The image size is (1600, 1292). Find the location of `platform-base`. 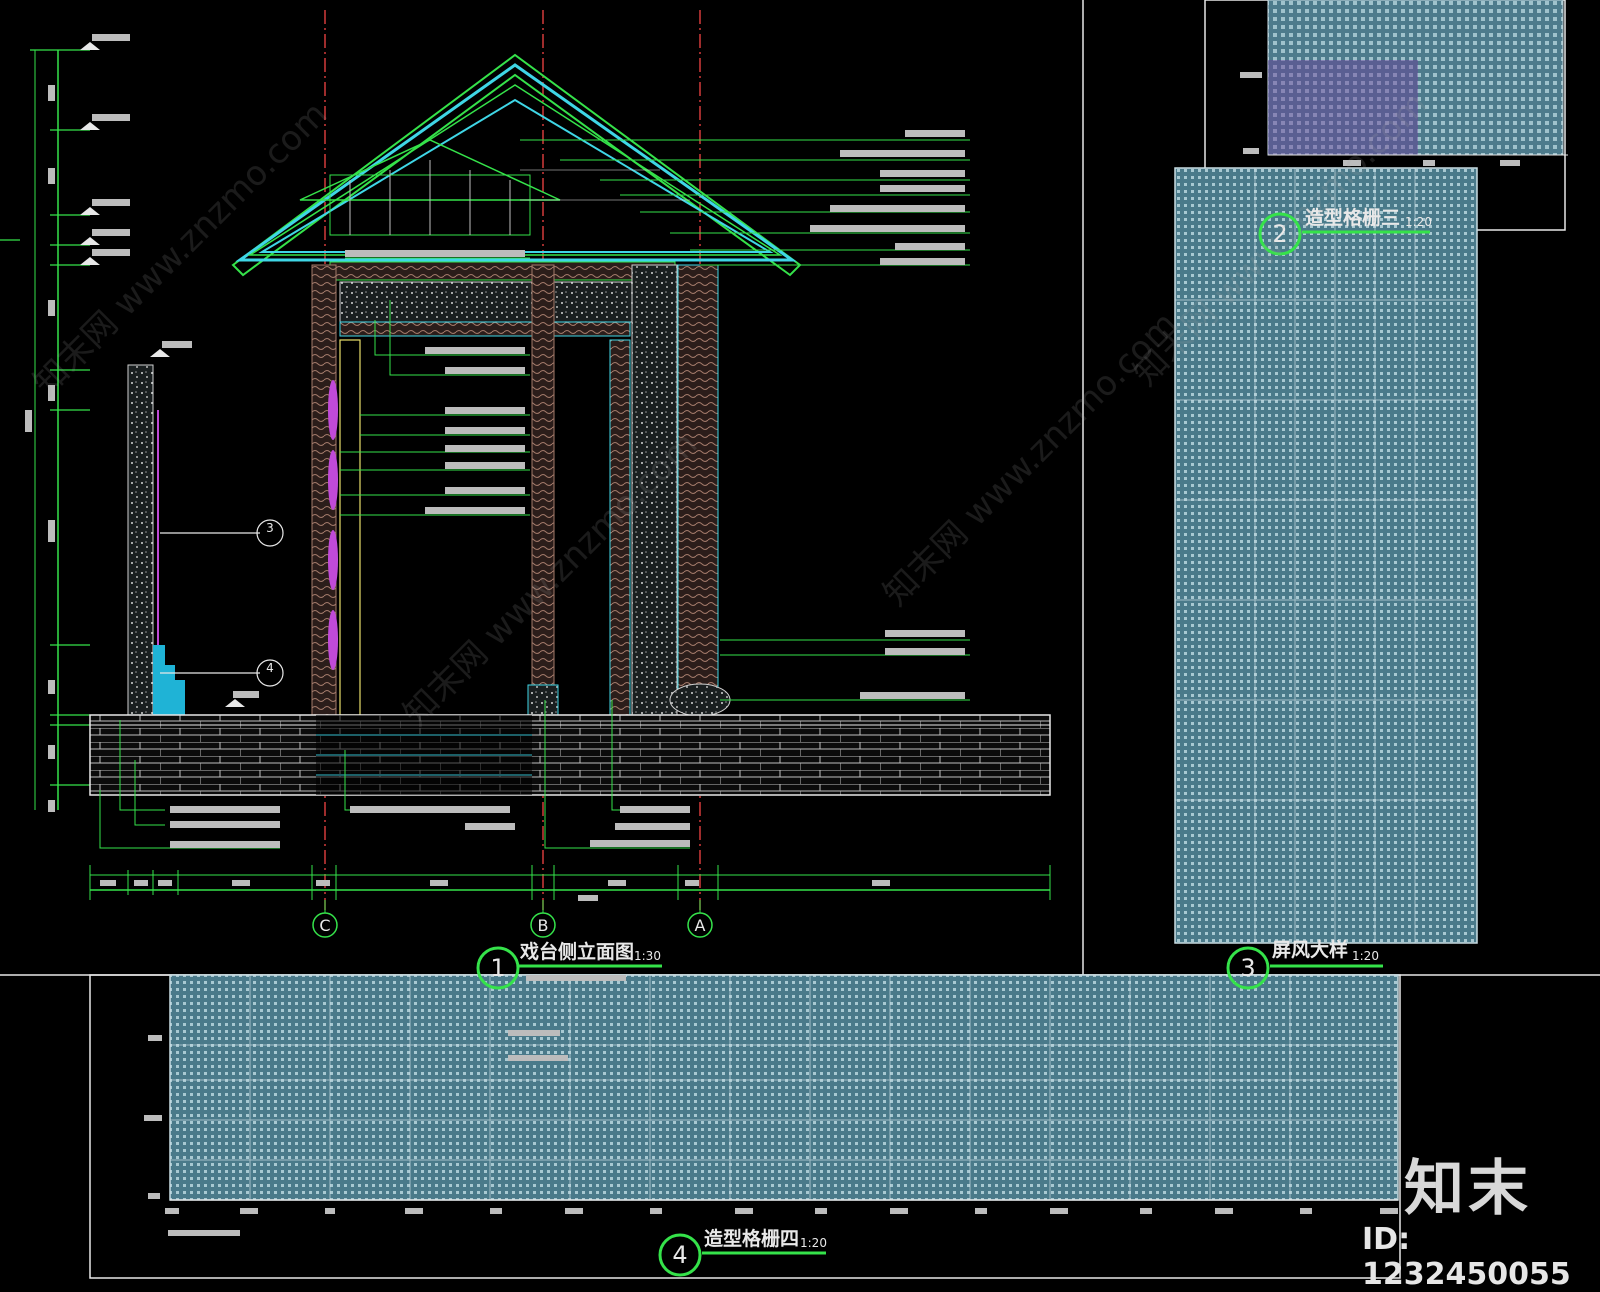

platform-base is located at coordinates (570, 755).